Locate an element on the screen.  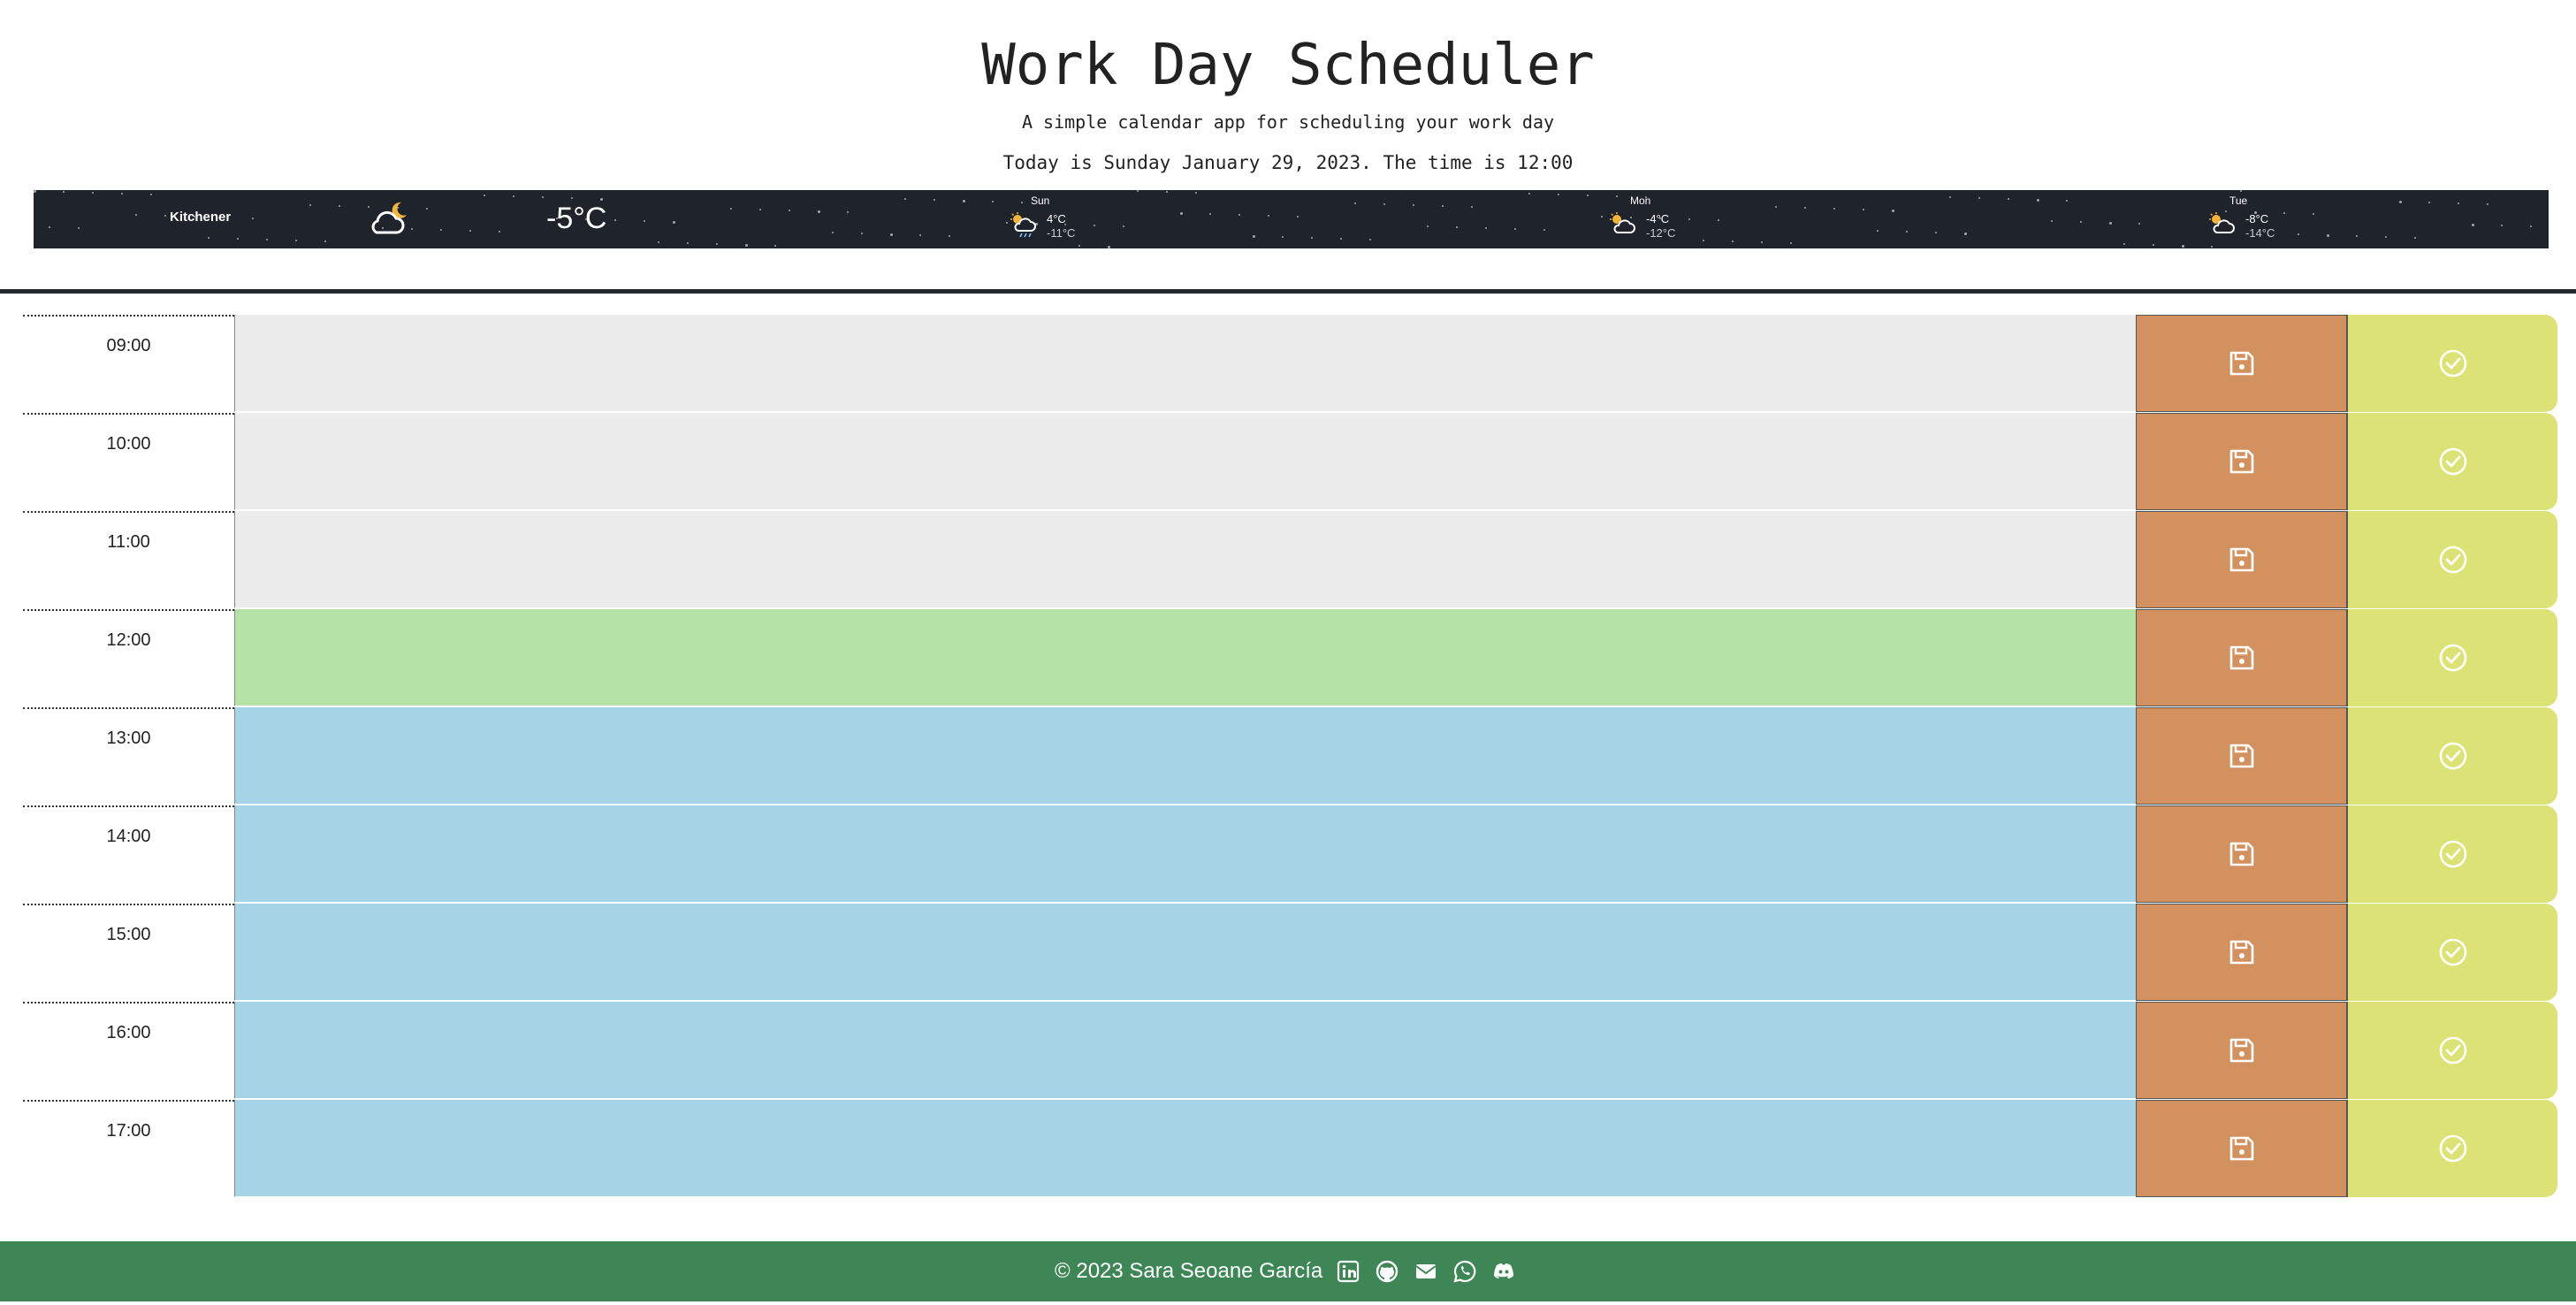
sun-cloud-rain-icon is located at coordinates (1023, 225).